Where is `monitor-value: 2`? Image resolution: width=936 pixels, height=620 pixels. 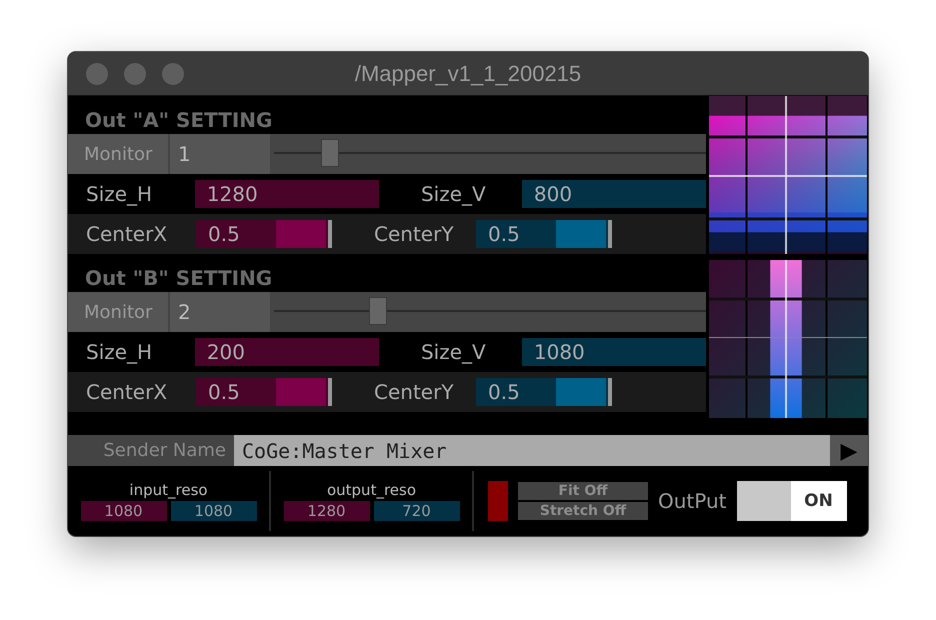
monitor-value: 2 is located at coordinates (219, 312).